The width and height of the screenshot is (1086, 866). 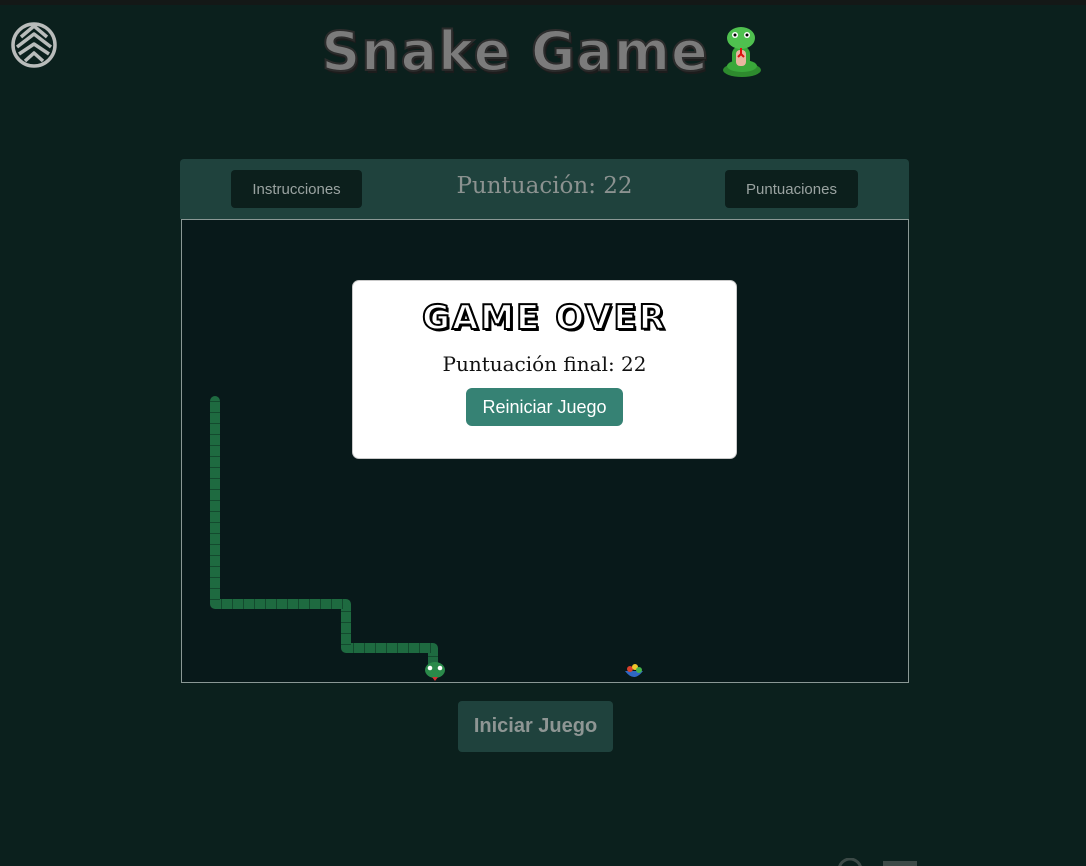 I want to click on restart-button: Reiniciar Juego, so click(x=544, y=407).